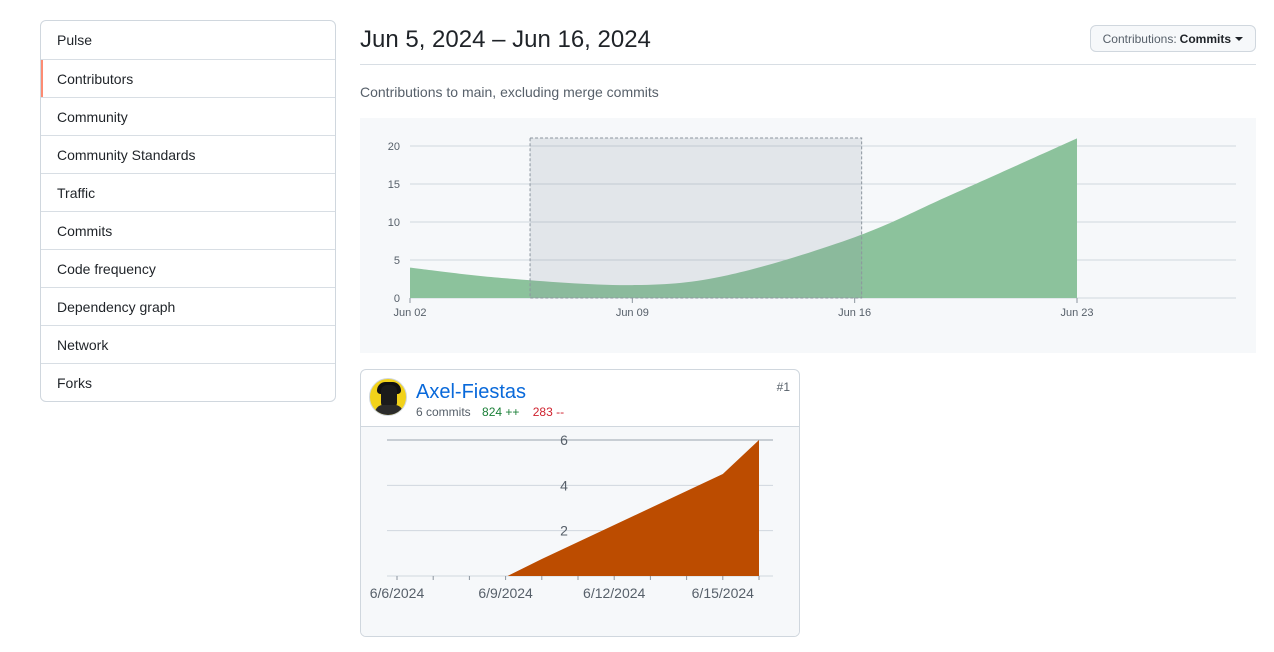 Image resolution: width=1274 pixels, height=652 pixels. I want to click on x-tick-label: Jun 16, so click(854, 313).